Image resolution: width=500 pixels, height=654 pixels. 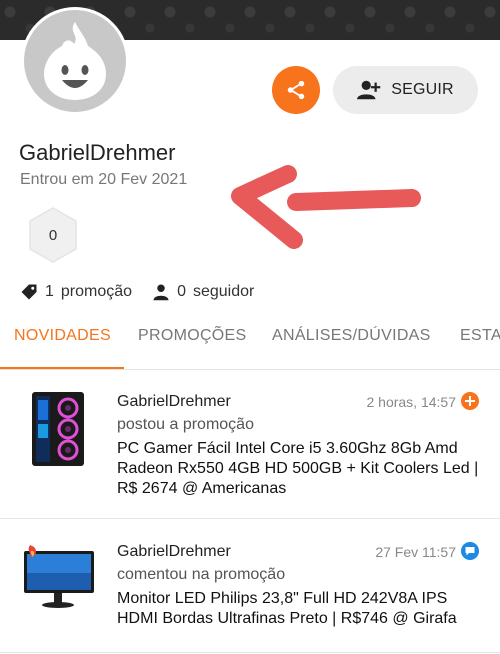 I want to click on user-level-value: 0, so click(x=53, y=235).